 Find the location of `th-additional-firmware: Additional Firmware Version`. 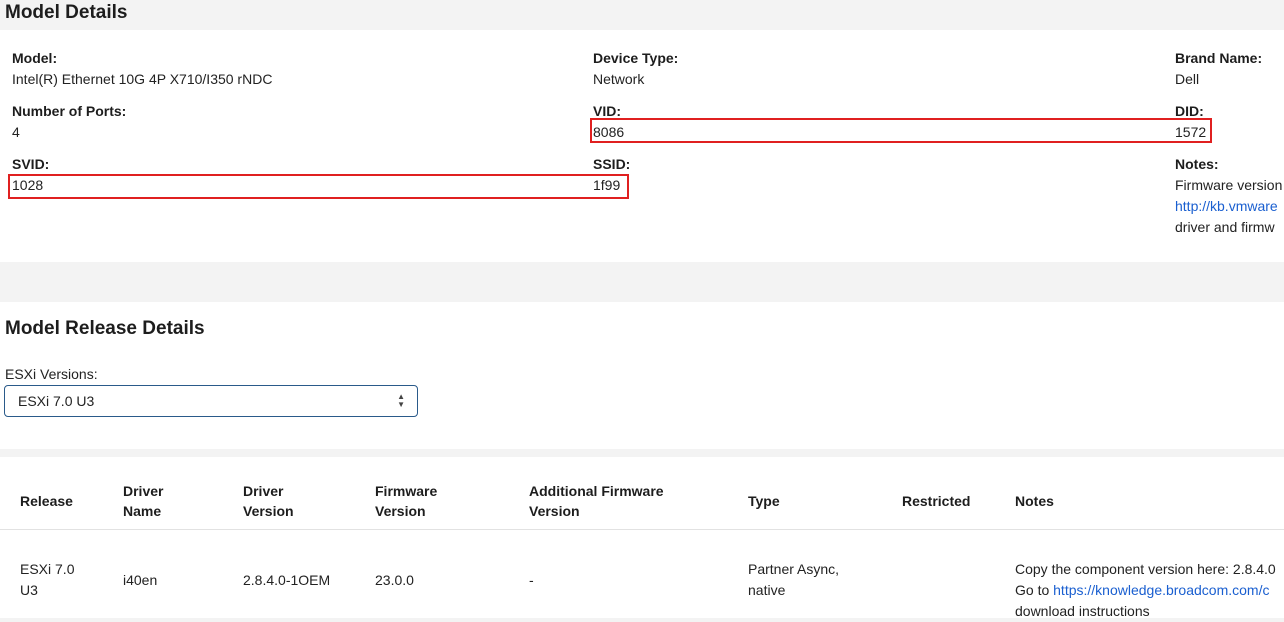

th-additional-firmware: Additional Firmware Version is located at coordinates (596, 501).